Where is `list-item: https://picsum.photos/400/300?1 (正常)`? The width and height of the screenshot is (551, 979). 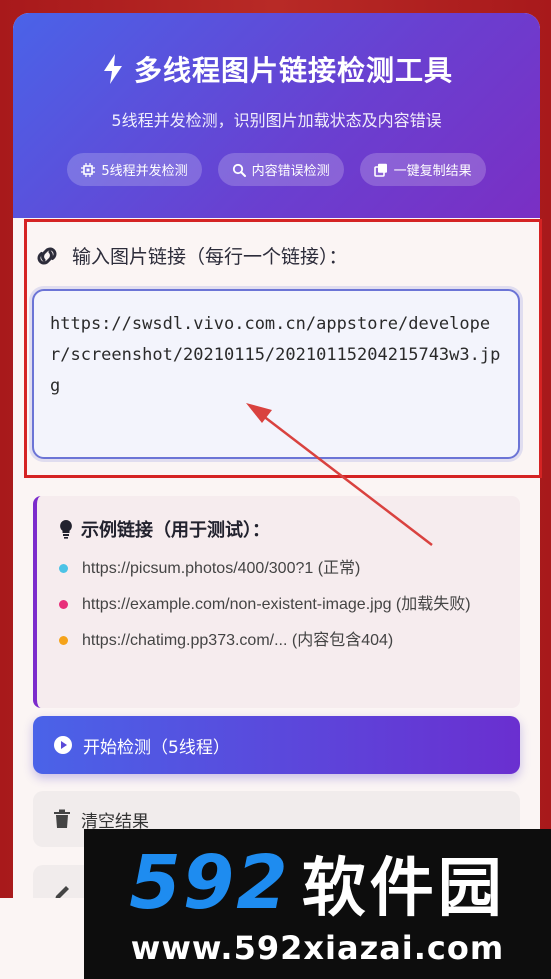
list-item: https://picsum.photos/400/300?1 (正常) is located at coordinates (289, 569).